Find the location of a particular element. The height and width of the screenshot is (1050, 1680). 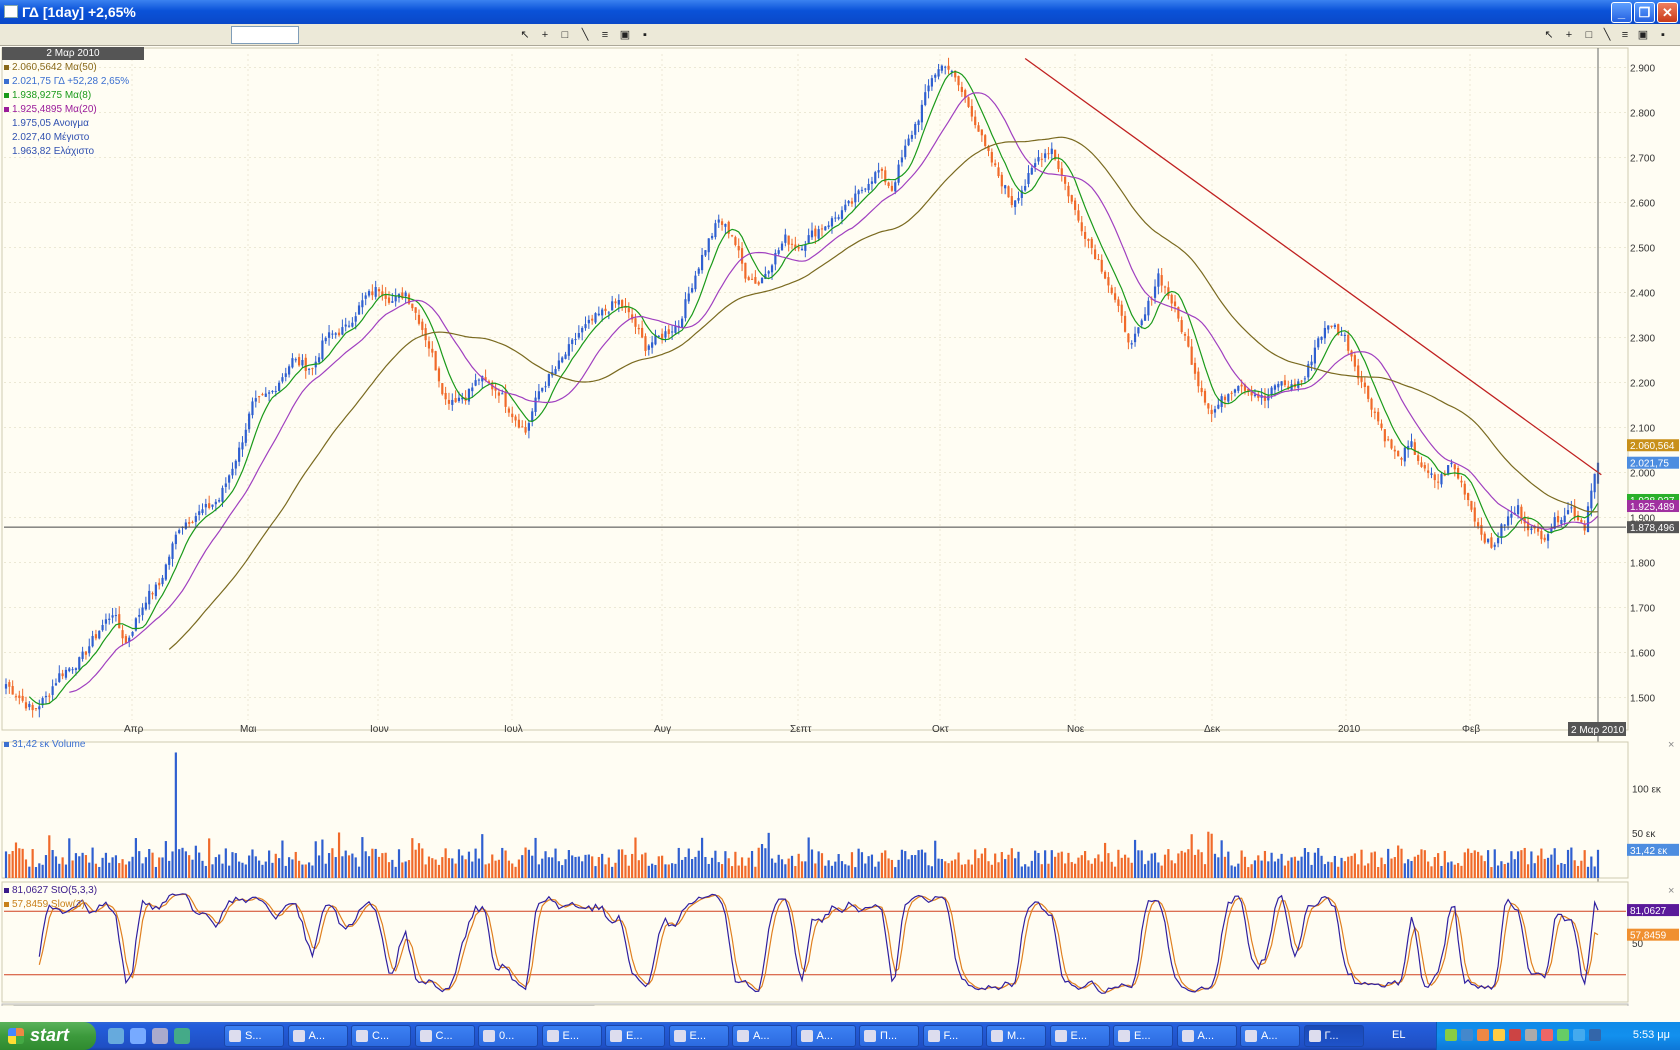

lines-tool-icon: ≡ is located at coordinates (605, 35).